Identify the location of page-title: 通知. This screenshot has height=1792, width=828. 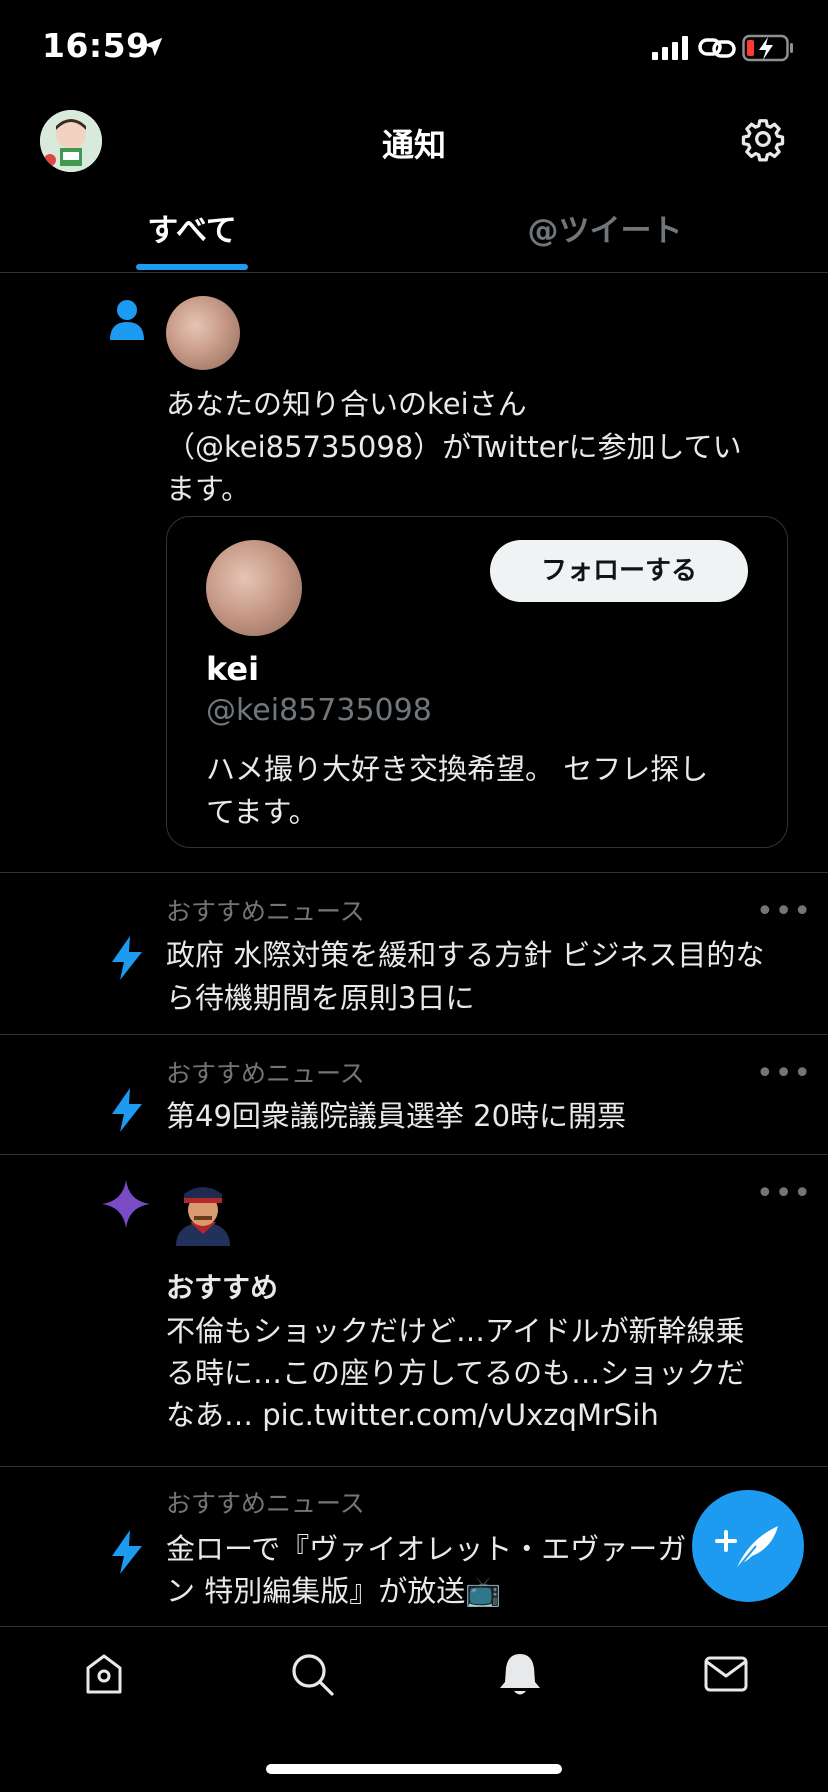
(413, 145).